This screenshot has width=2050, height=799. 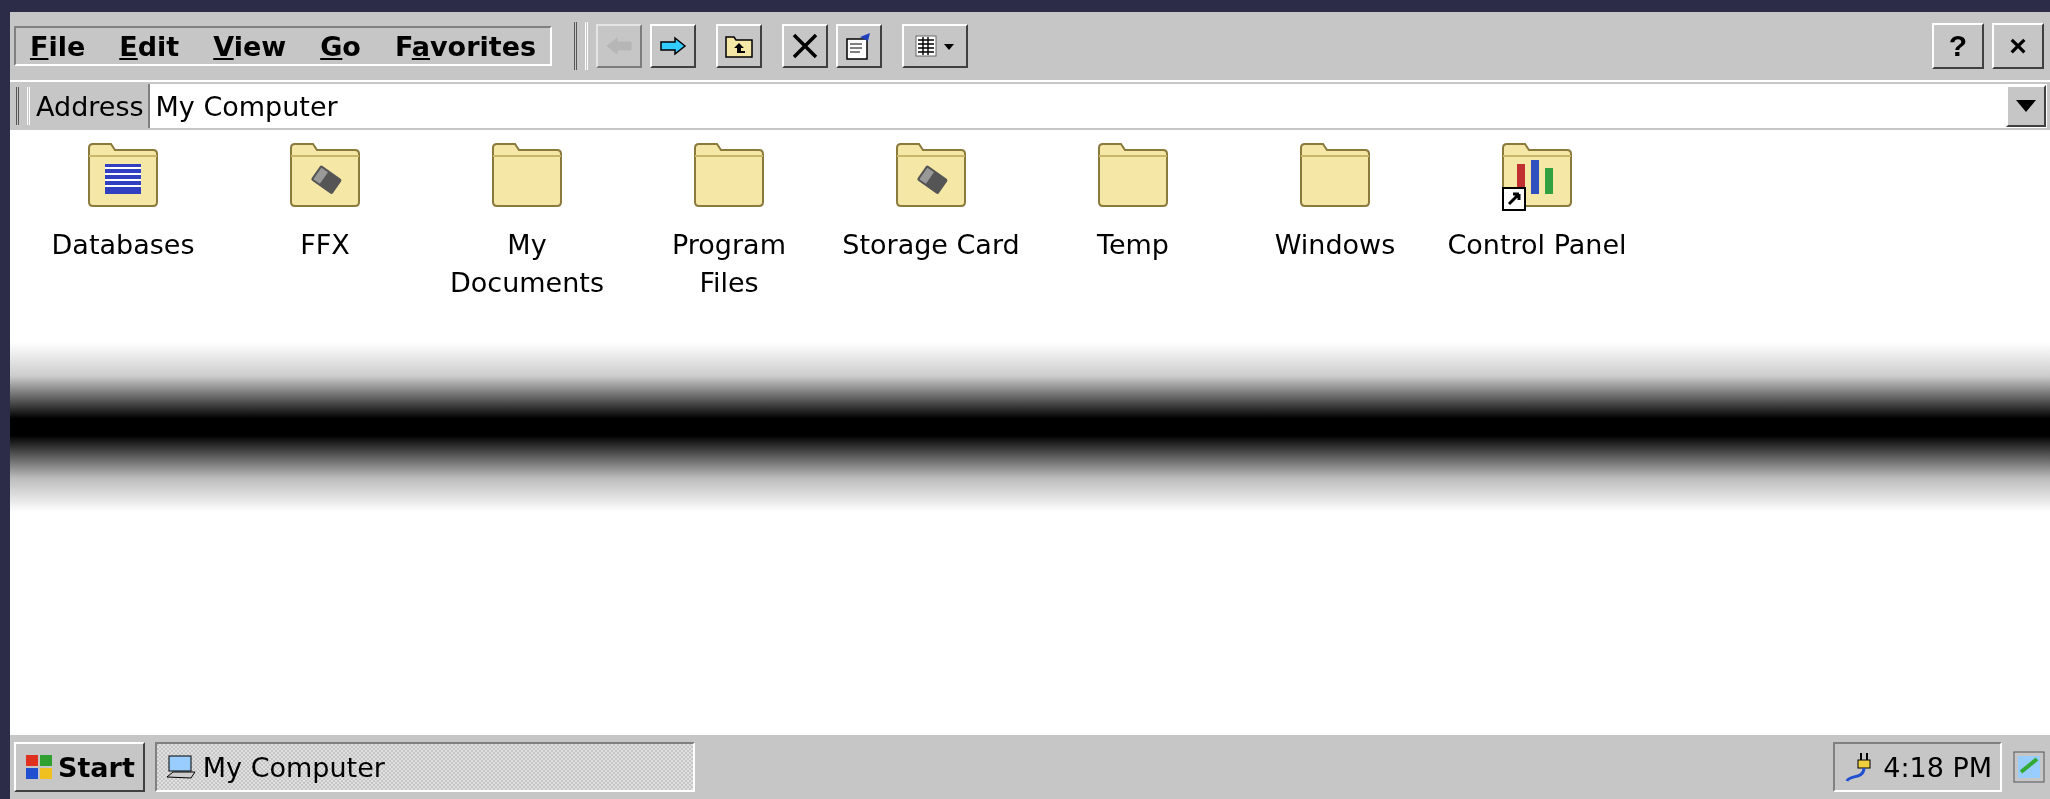 What do you see at coordinates (931, 245) in the screenshot?
I see `item-label: Storage Card` at bounding box center [931, 245].